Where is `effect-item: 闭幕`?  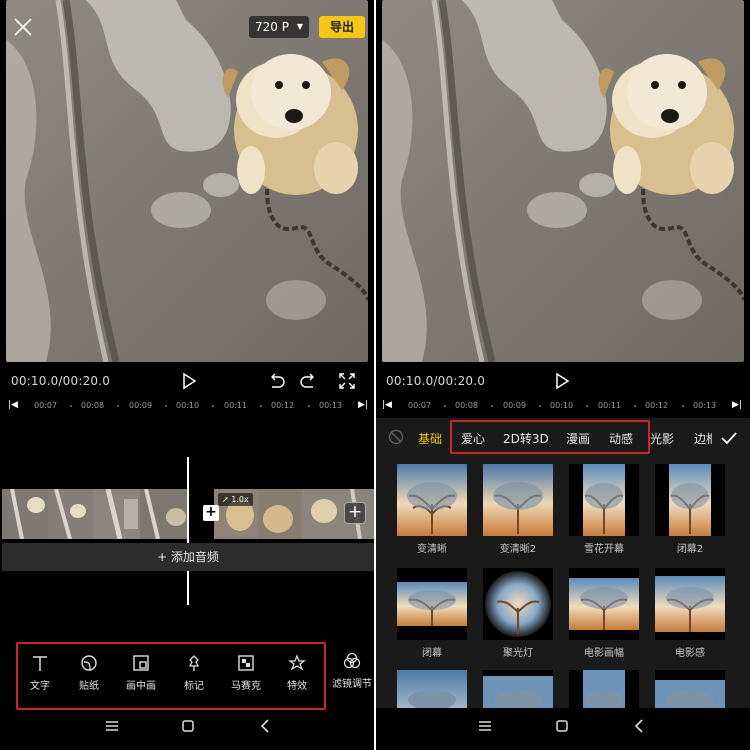 effect-item: 闭幕 is located at coordinates (432, 613).